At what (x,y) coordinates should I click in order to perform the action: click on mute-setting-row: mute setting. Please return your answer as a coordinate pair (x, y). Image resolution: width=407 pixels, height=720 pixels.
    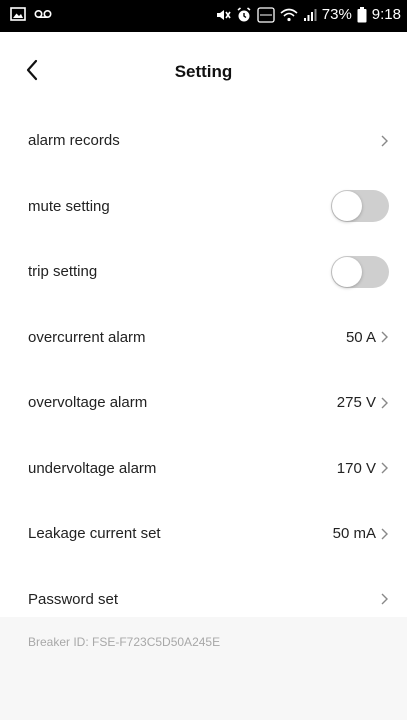
    Looking at the image, I should click on (203, 207).